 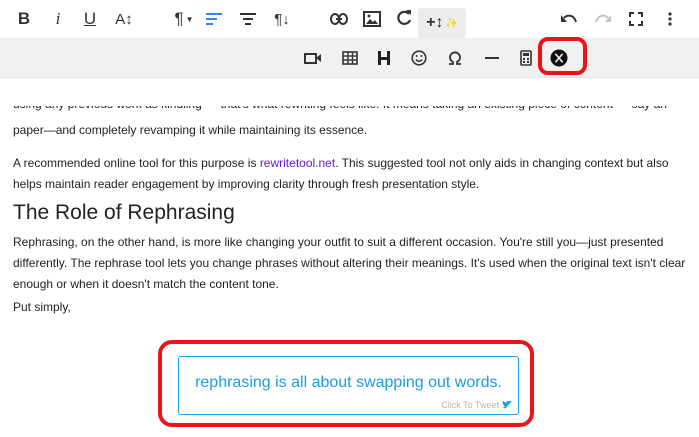 I want to click on smiley-icon, so click(x=419, y=58).